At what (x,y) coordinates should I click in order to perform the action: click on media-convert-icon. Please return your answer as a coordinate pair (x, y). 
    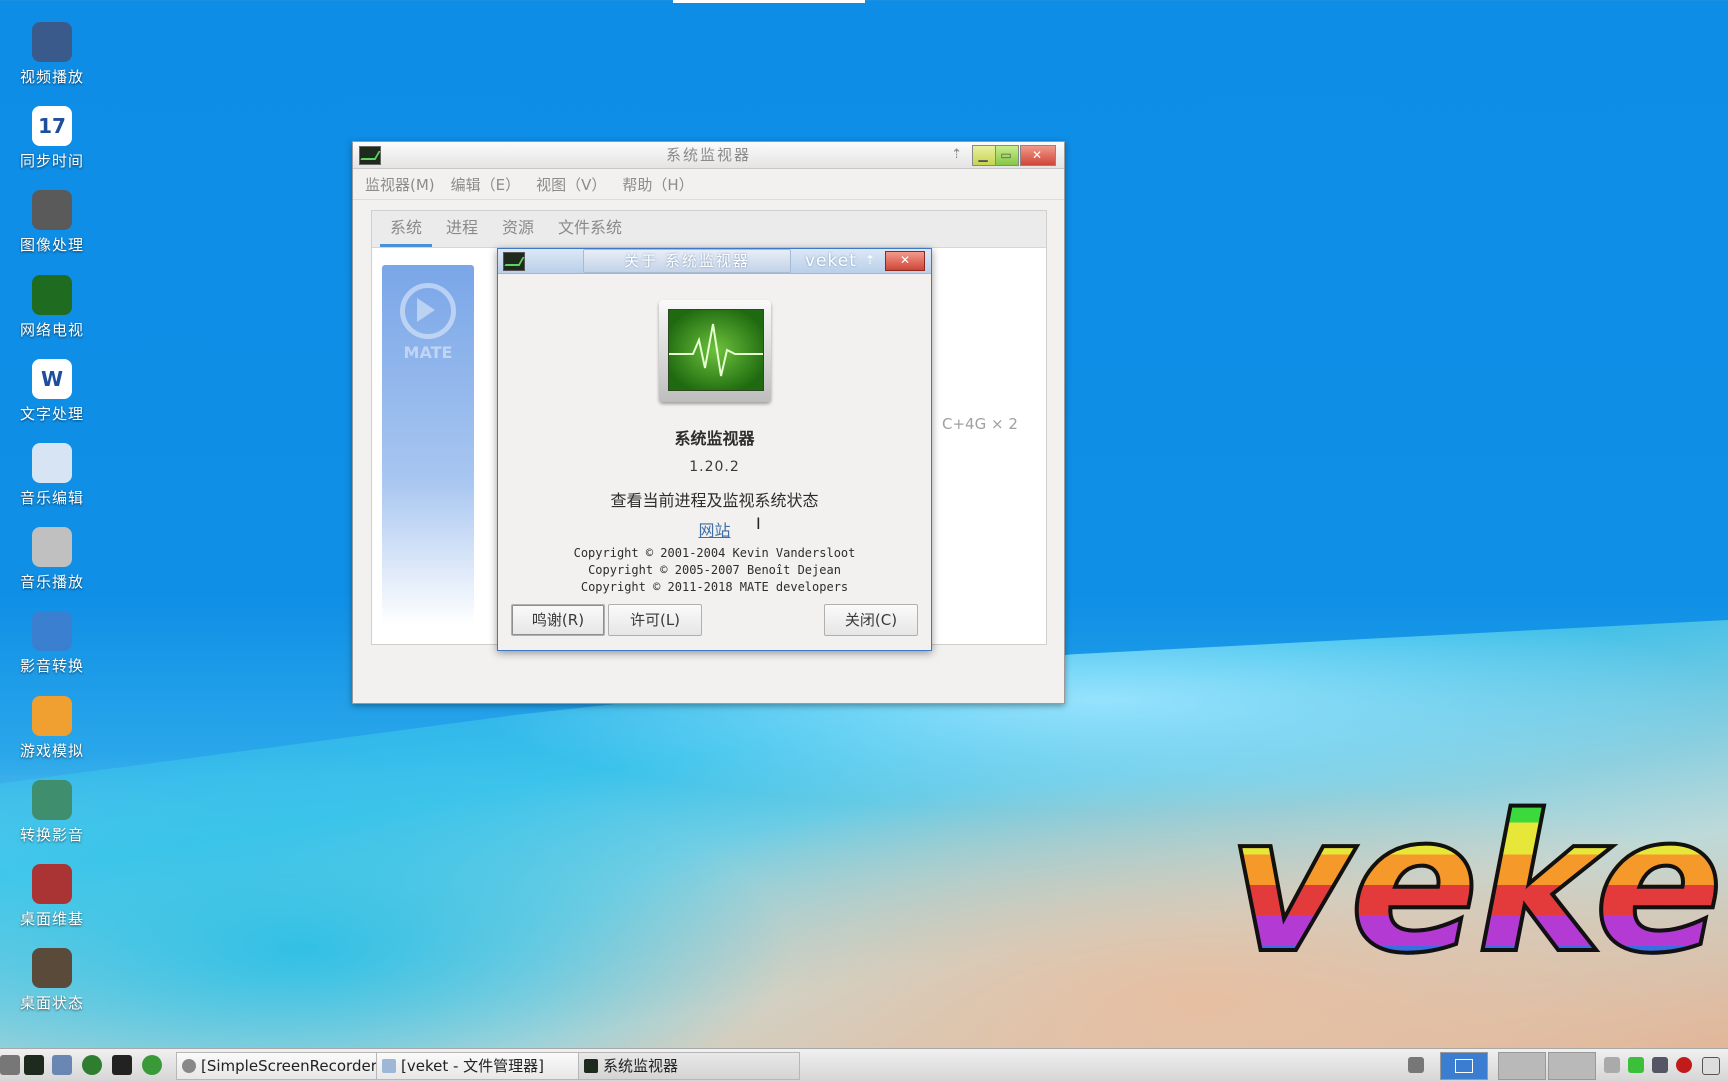
    Looking at the image, I should click on (52, 631).